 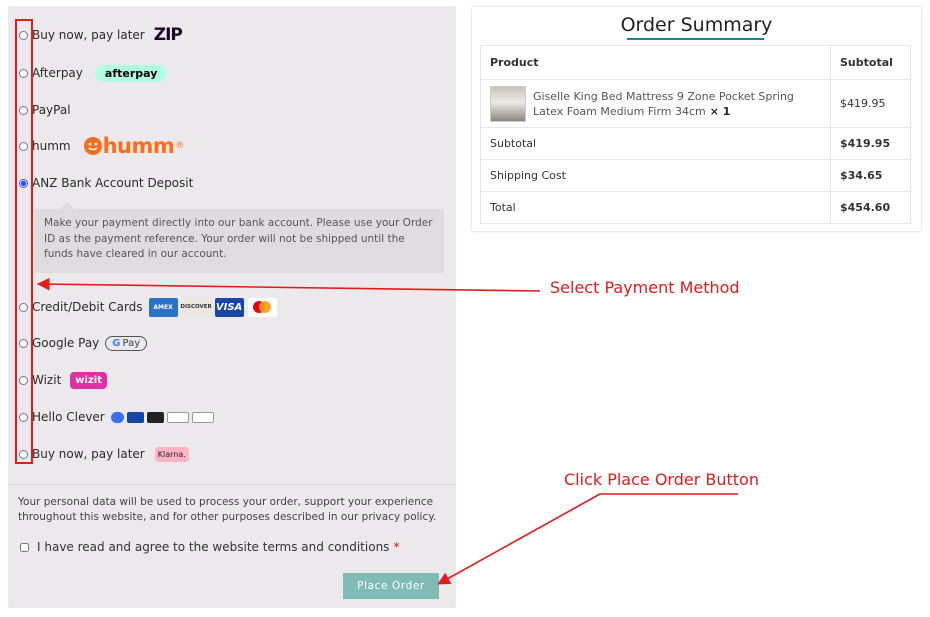 What do you see at coordinates (519, 539) in the screenshot?
I see `arrow-to-place-order` at bounding box center [519, 539].